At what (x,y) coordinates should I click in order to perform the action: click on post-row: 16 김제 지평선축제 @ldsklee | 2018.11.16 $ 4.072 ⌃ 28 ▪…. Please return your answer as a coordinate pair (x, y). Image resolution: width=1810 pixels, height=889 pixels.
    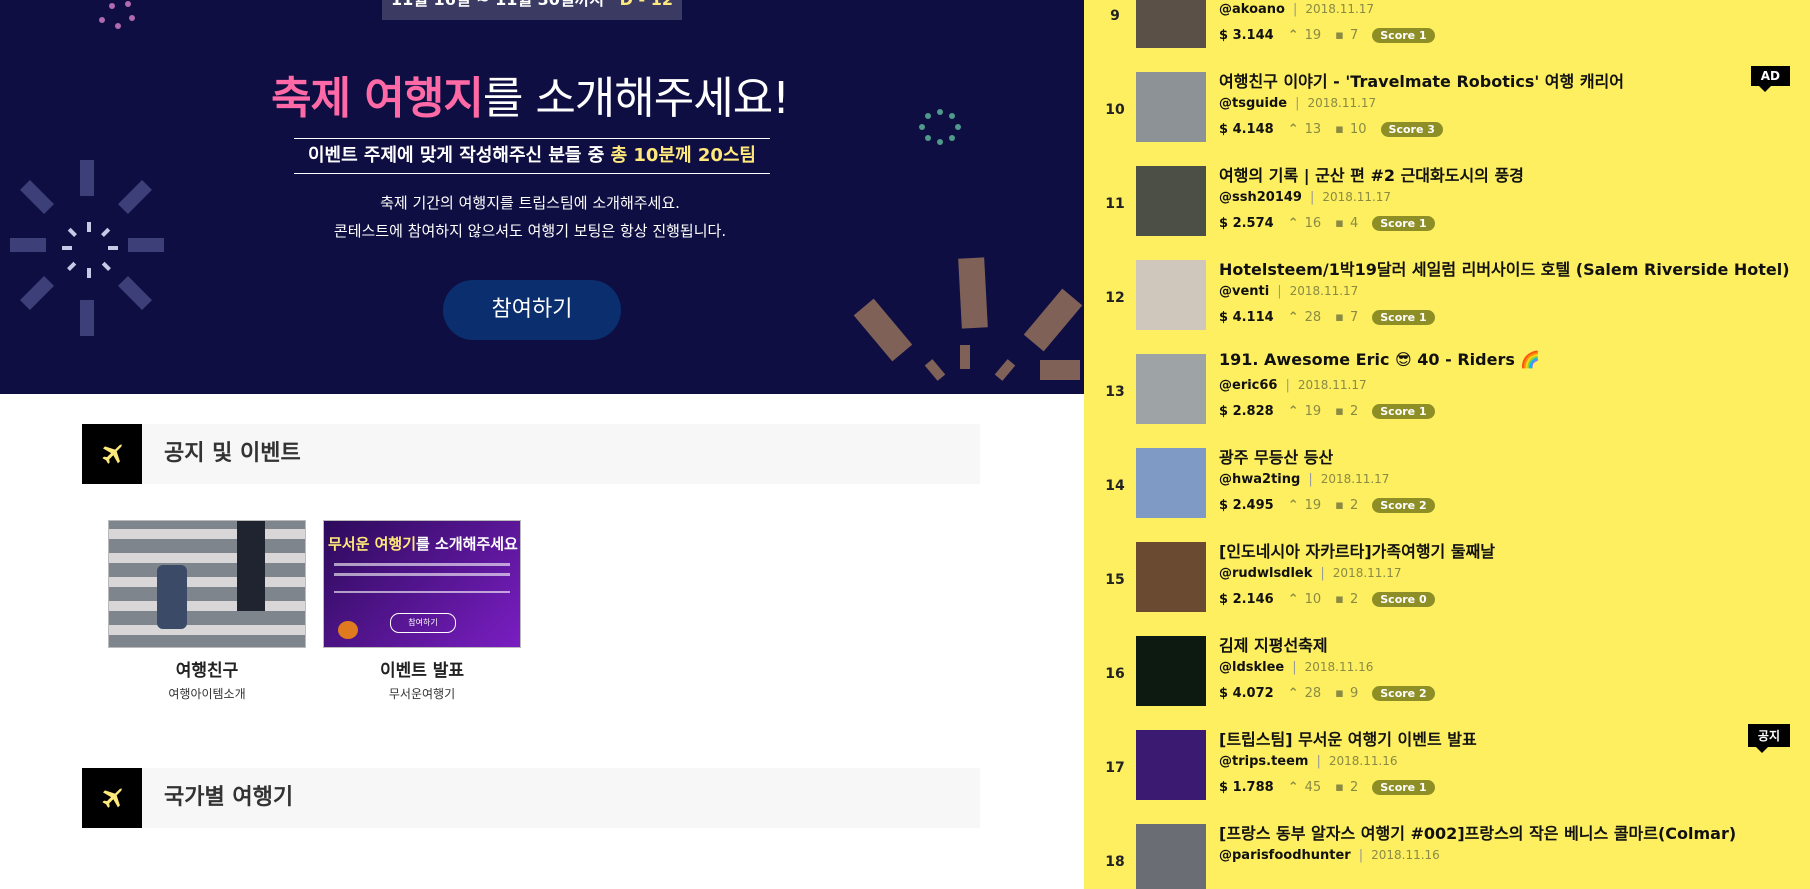
    Looking at the image, I should click on (1447, 683).